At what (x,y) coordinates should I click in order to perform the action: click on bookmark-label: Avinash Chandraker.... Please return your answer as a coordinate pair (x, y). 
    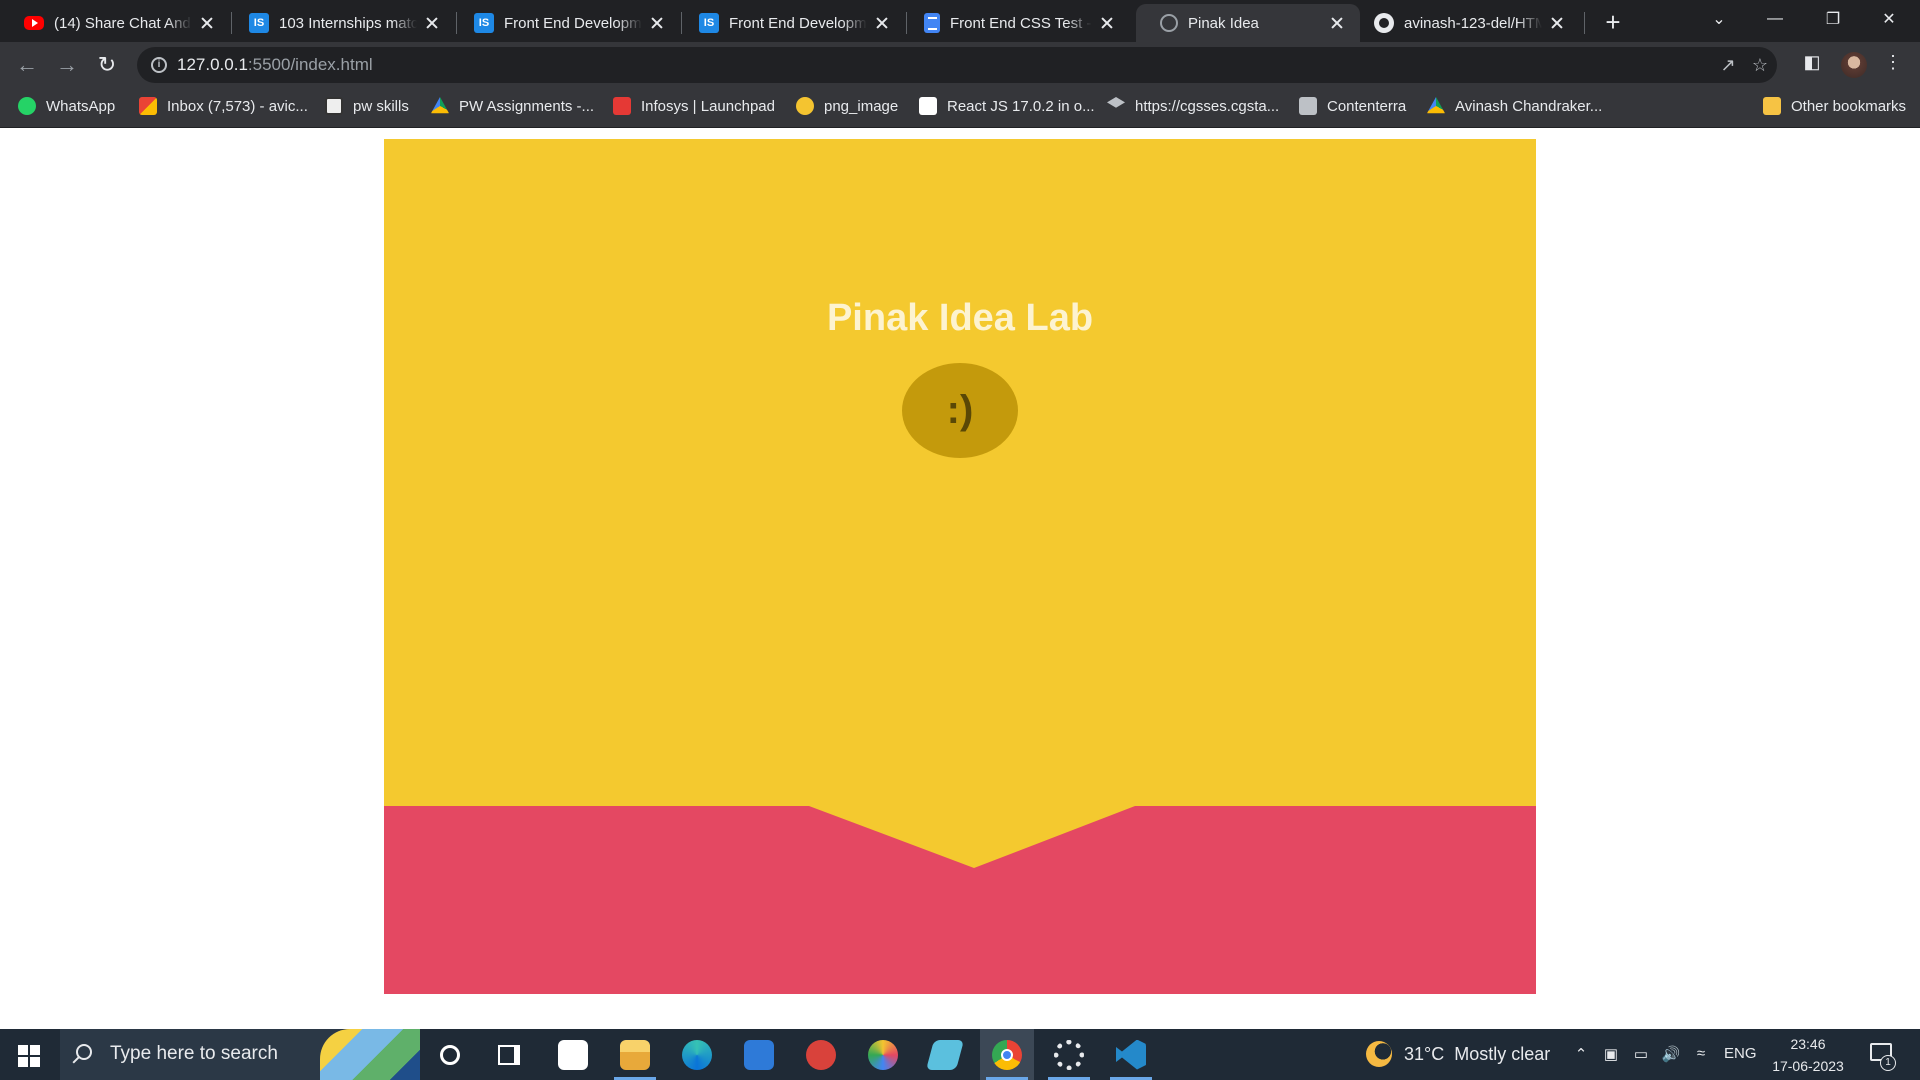
    Looking at the image, I should click on (1529, 106).